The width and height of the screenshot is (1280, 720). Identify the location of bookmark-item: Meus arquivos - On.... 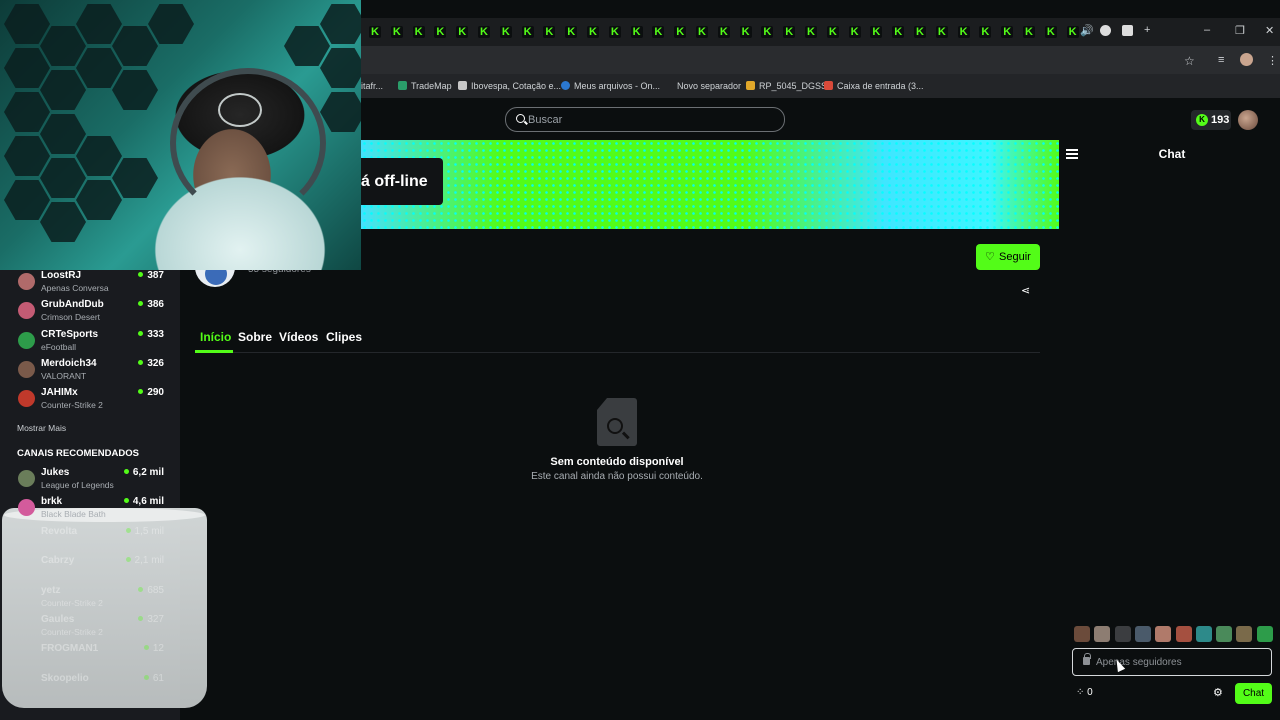
(610, 86).